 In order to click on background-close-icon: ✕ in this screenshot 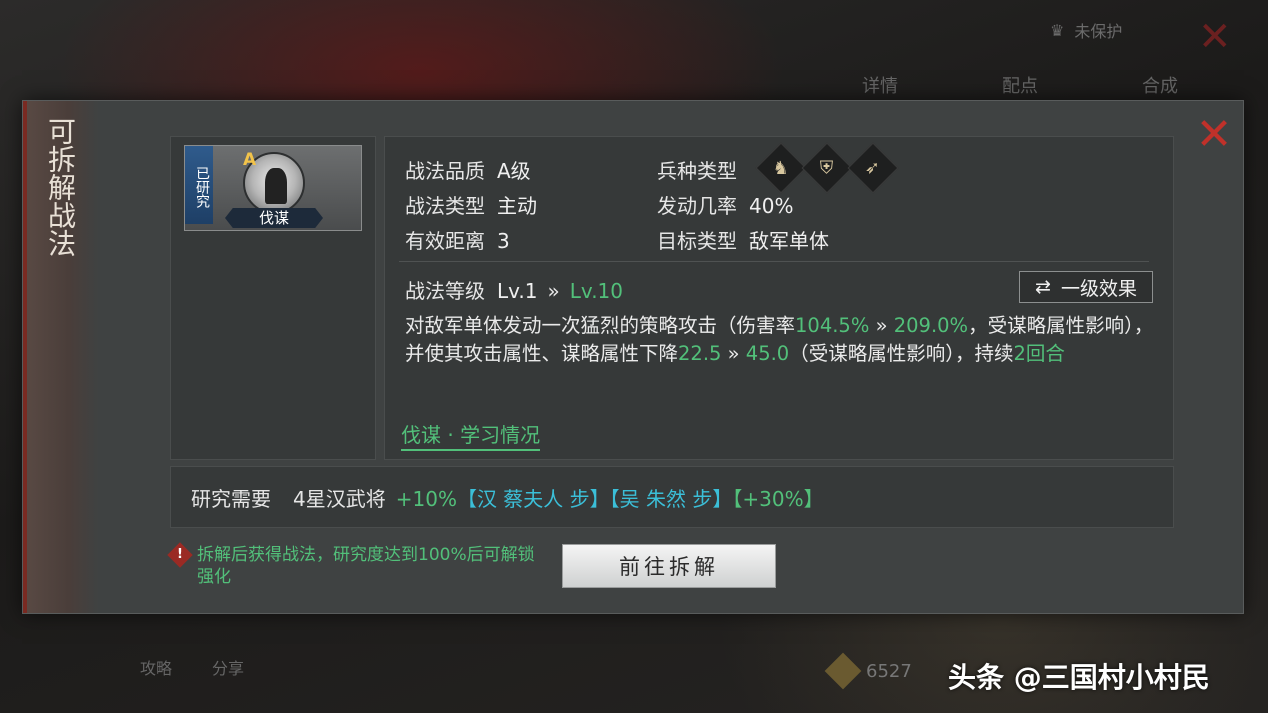, I will do `click(1215, 37)`.